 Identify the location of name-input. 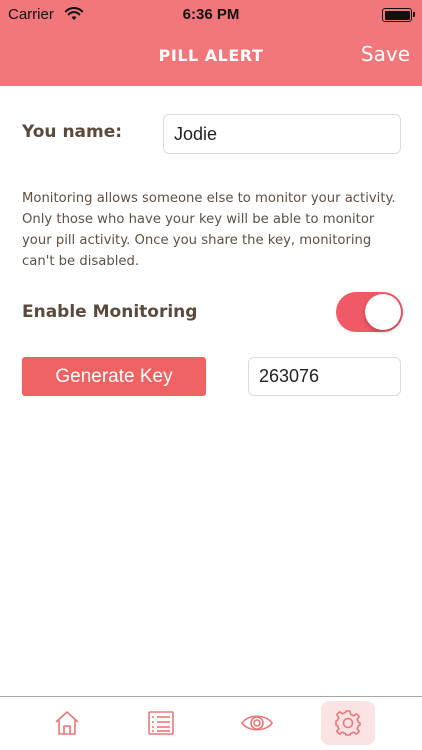
(282, 134).